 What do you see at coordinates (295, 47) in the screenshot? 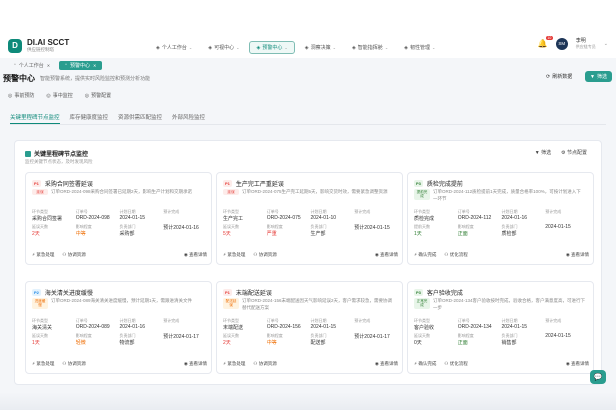
I see `main-nav: ◈ 个人工作台 ⌄ ◈ 可视中心 ⌄ ◈ 预警中心 ⌄ ◈ 洞察决策 ⌄ ◈ 智能指挥舱 ⌄ ◈ 韧性管理 ⌄` at bounding box center [295, 47].